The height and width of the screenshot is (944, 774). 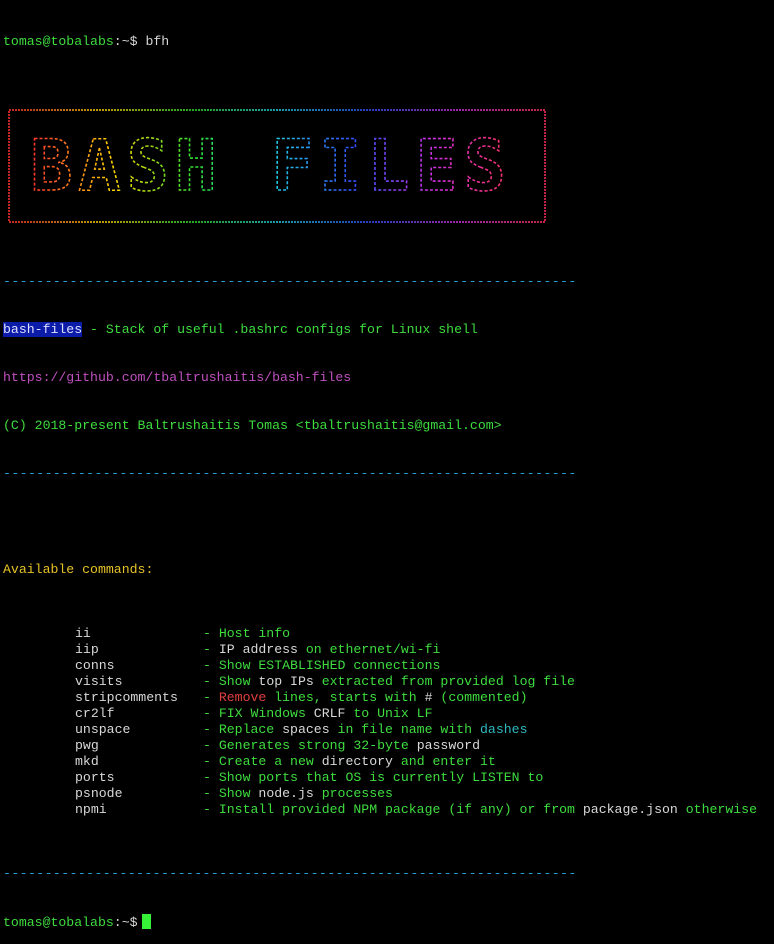 What do you see at coordinates (448, 745) in the screenshot?
I see `command-description-part: password` at bounding box center [448, 745].